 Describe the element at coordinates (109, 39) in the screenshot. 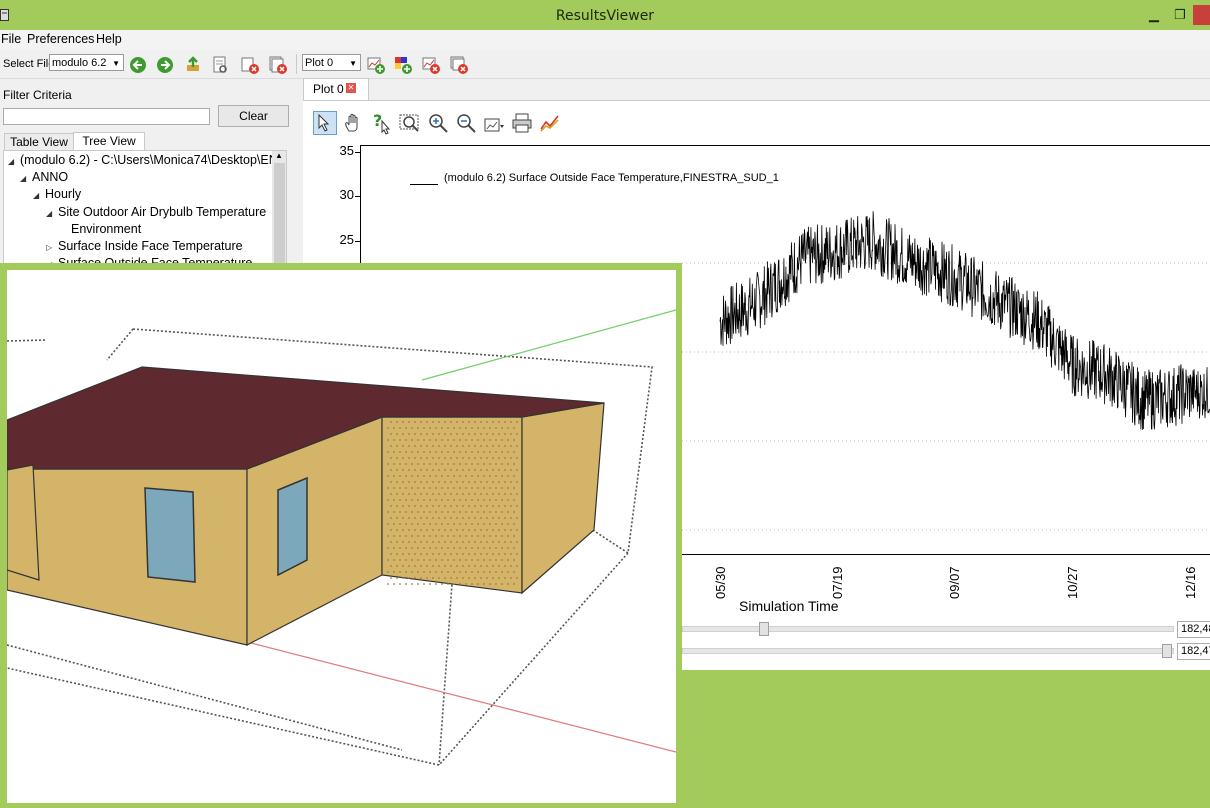

I see `menu-help: Help` at that location.